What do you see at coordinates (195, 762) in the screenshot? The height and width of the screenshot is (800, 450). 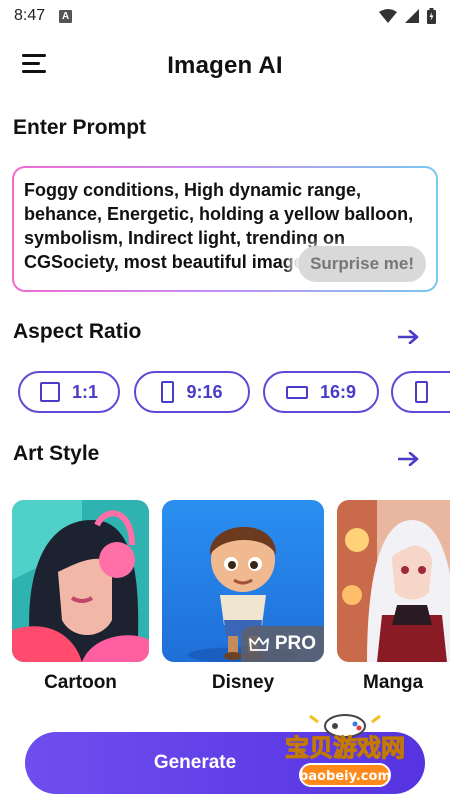 I see `generate-label: Generate` at bounding box center [195, 762].